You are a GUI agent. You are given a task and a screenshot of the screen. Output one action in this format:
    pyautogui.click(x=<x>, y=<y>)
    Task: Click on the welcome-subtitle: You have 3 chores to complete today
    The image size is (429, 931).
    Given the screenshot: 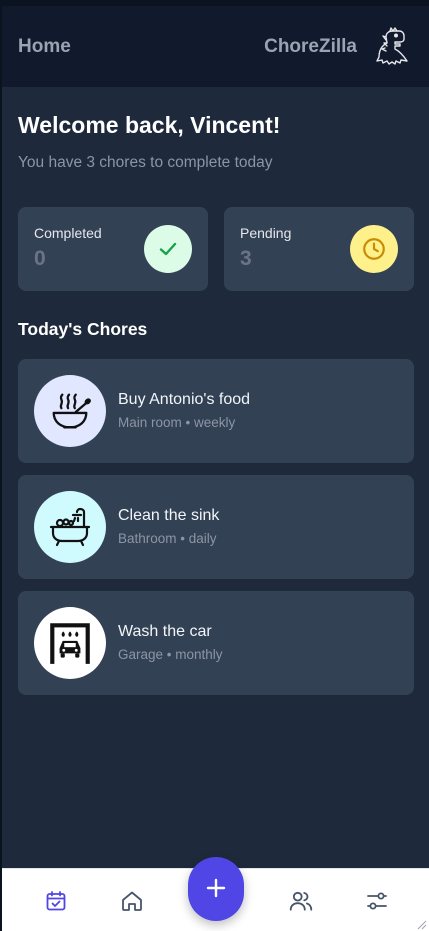 What is the action you would take?
    pyautogui.click(x=145, y=162)
    